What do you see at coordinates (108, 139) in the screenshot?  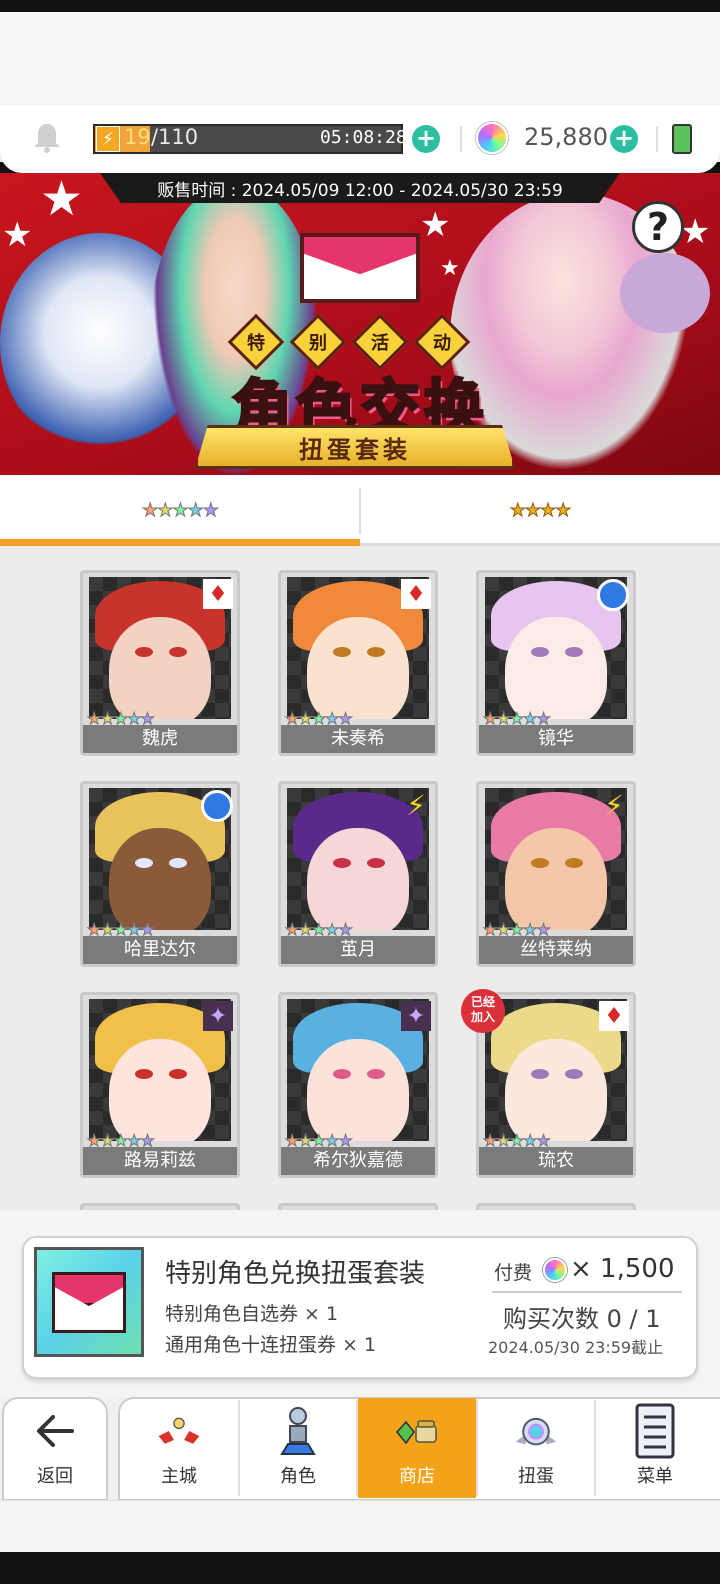 I see `stamina-bolt-icon: ⚡` at bounding box center [108, 139].